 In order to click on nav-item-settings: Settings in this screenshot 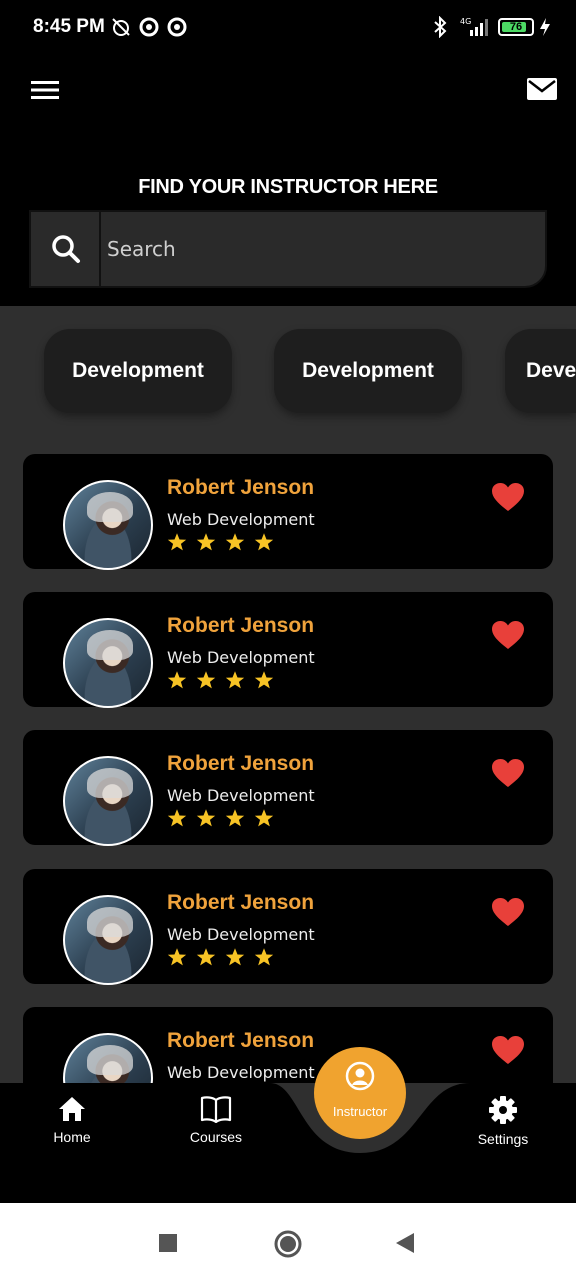, I will do `click(503, 1121)`.